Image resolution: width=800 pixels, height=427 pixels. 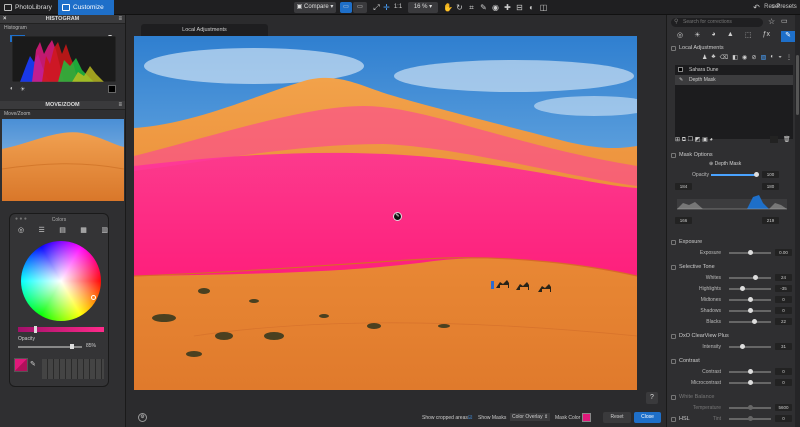 I want to click on compare-button: ▣ Compare ▾, so click(x=315, y=7).